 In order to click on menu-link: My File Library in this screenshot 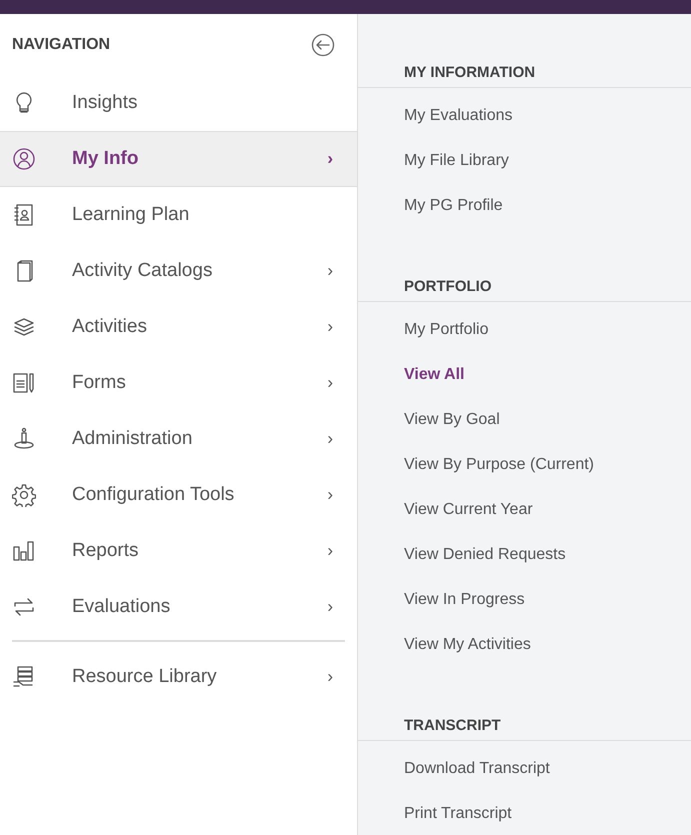, I will do `click(524, 160)`.